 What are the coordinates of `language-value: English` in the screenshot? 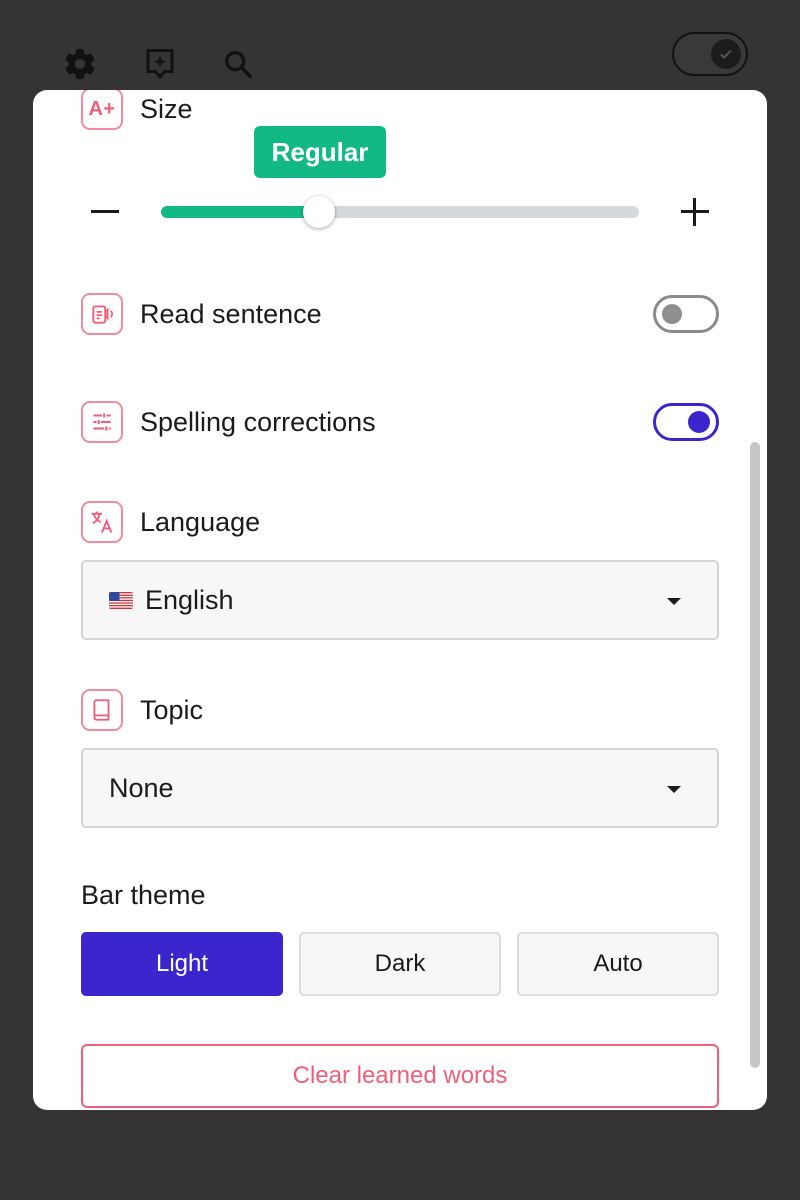 It's located at (189, 599).